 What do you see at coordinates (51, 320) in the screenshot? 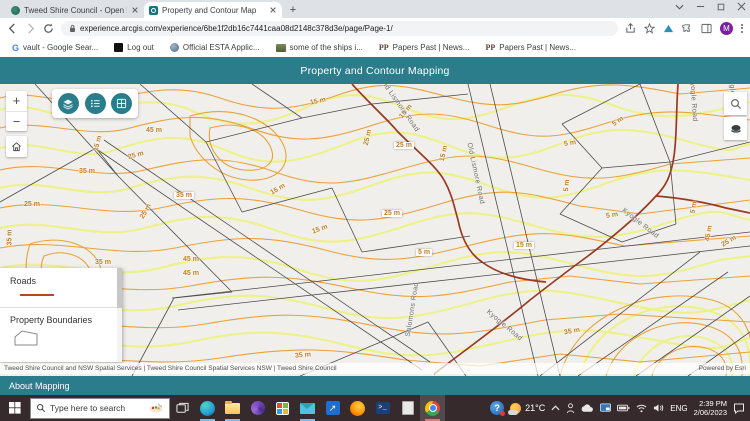
I see `legend-boundaries-label: Property Boundaries` at bounding box center [51, 320].